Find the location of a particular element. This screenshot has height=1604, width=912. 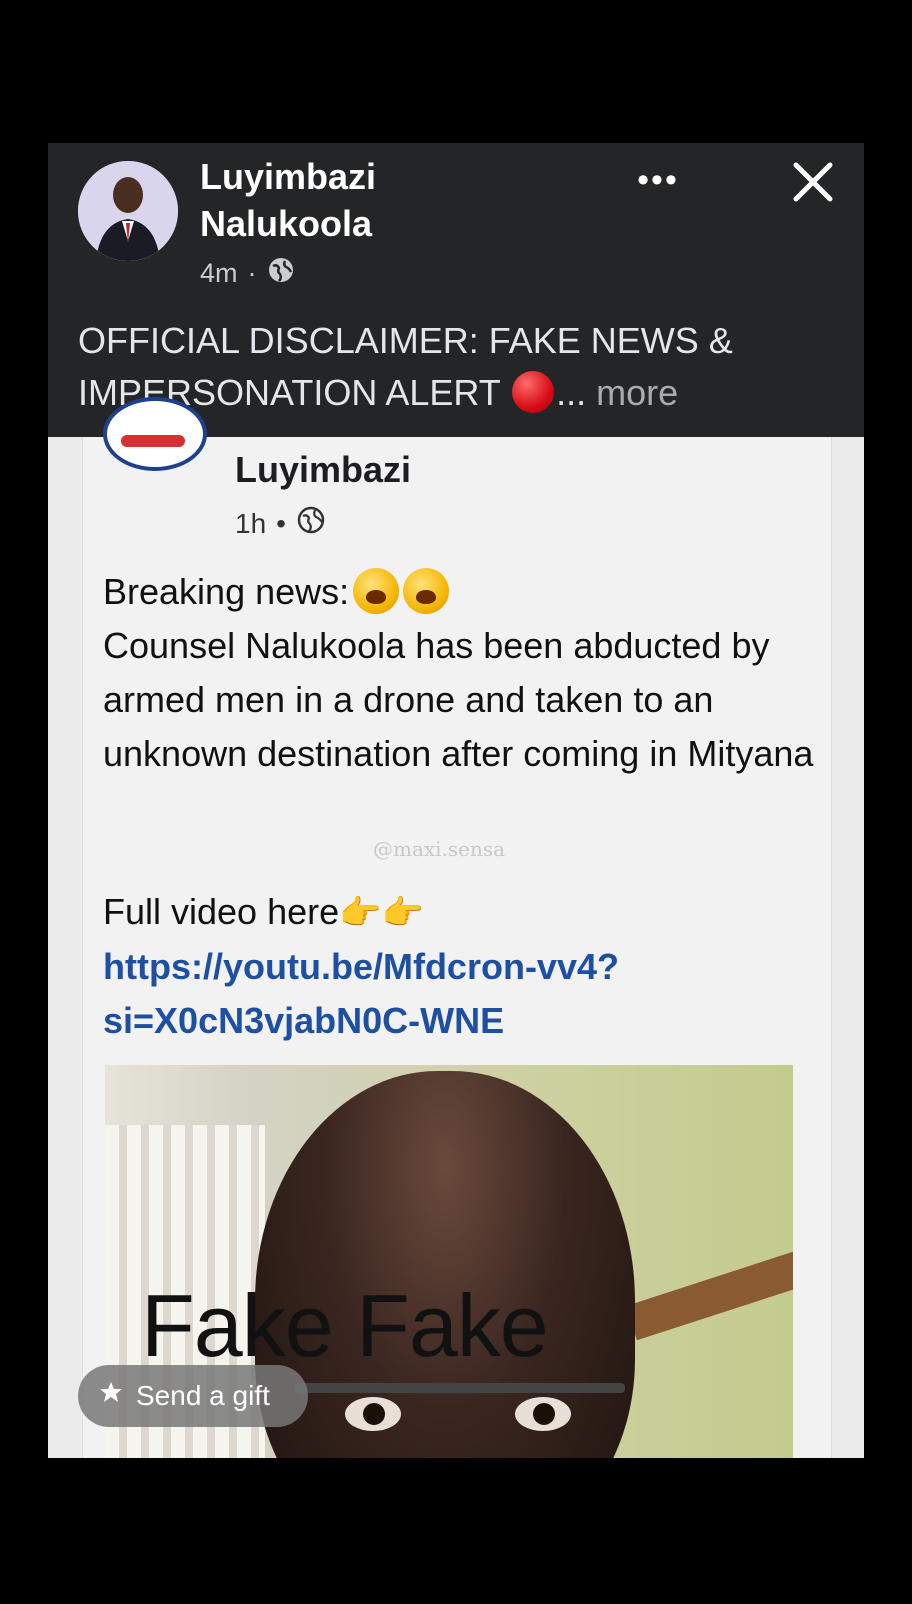

post-meta: 4m · is located at coordinates (247, 273).